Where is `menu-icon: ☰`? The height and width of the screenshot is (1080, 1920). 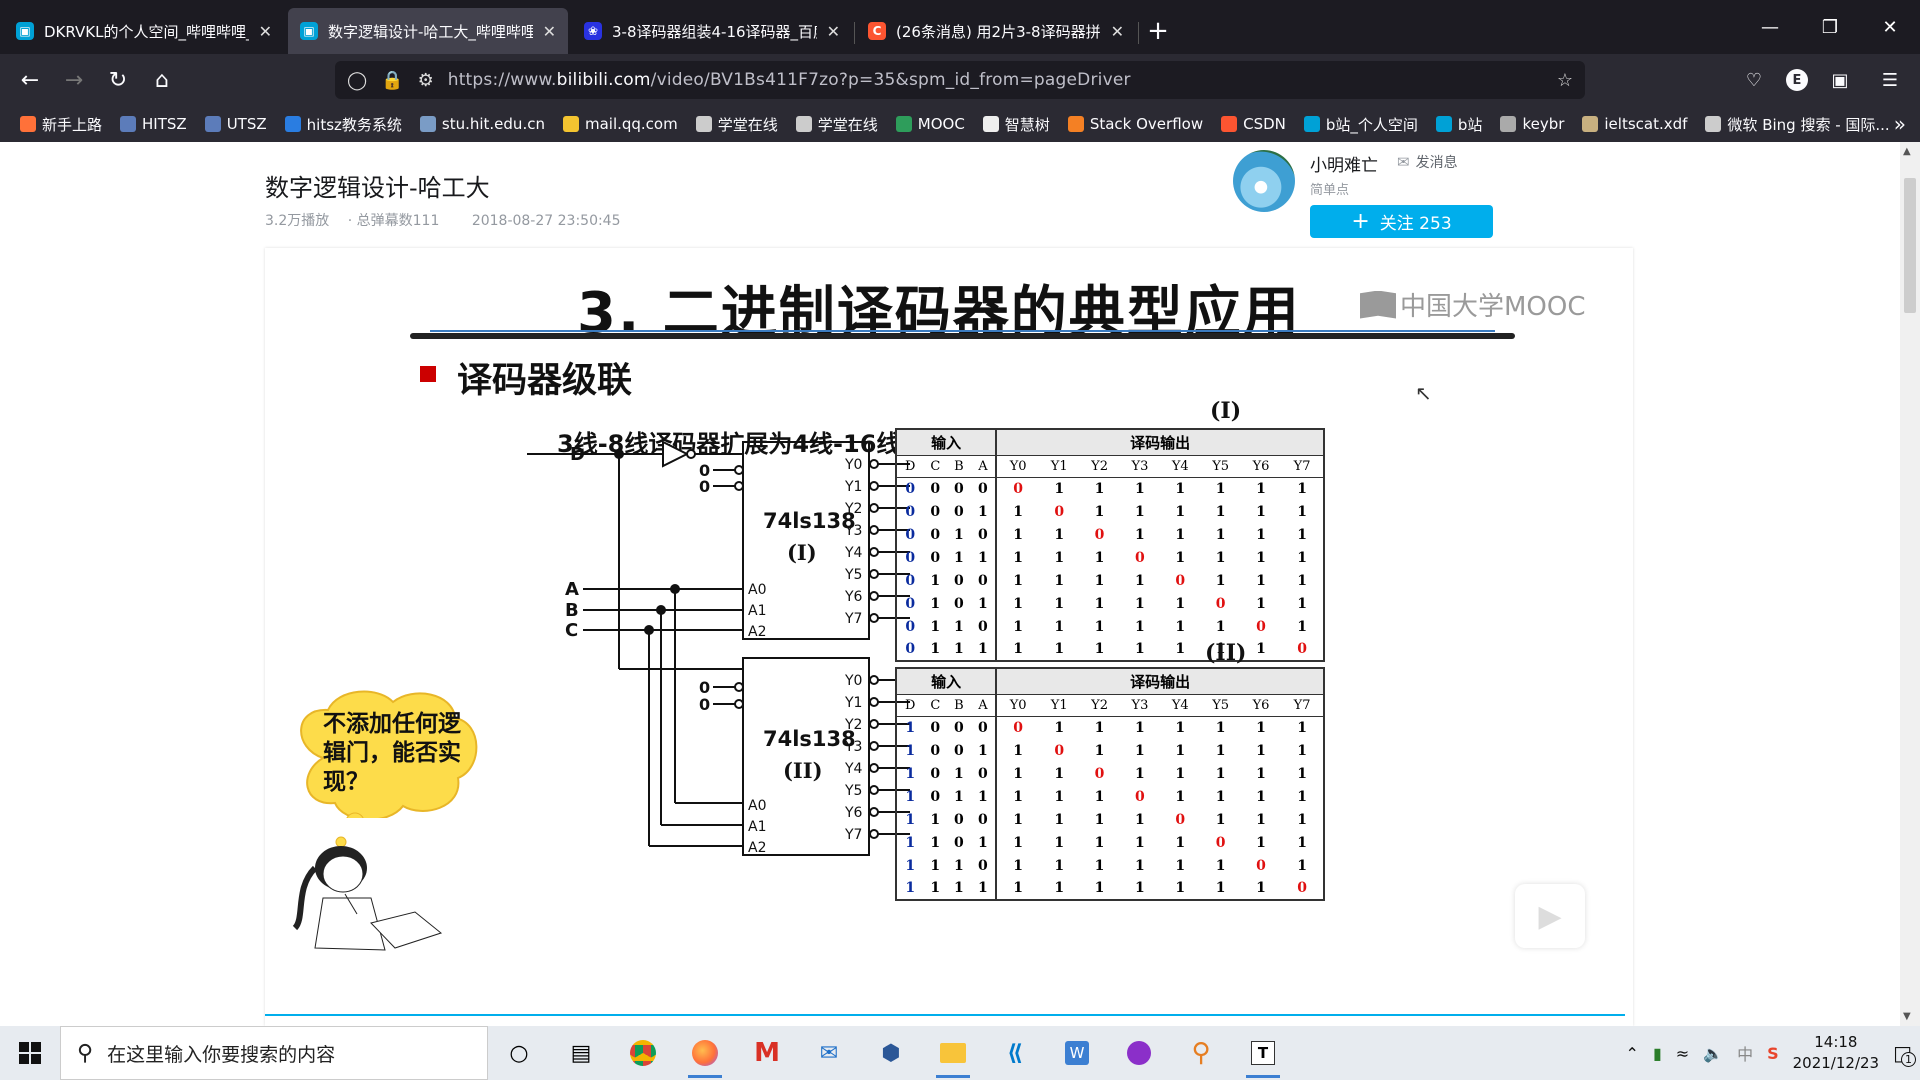
menu-icon: ☰ is located at coordinates (1890, 80).